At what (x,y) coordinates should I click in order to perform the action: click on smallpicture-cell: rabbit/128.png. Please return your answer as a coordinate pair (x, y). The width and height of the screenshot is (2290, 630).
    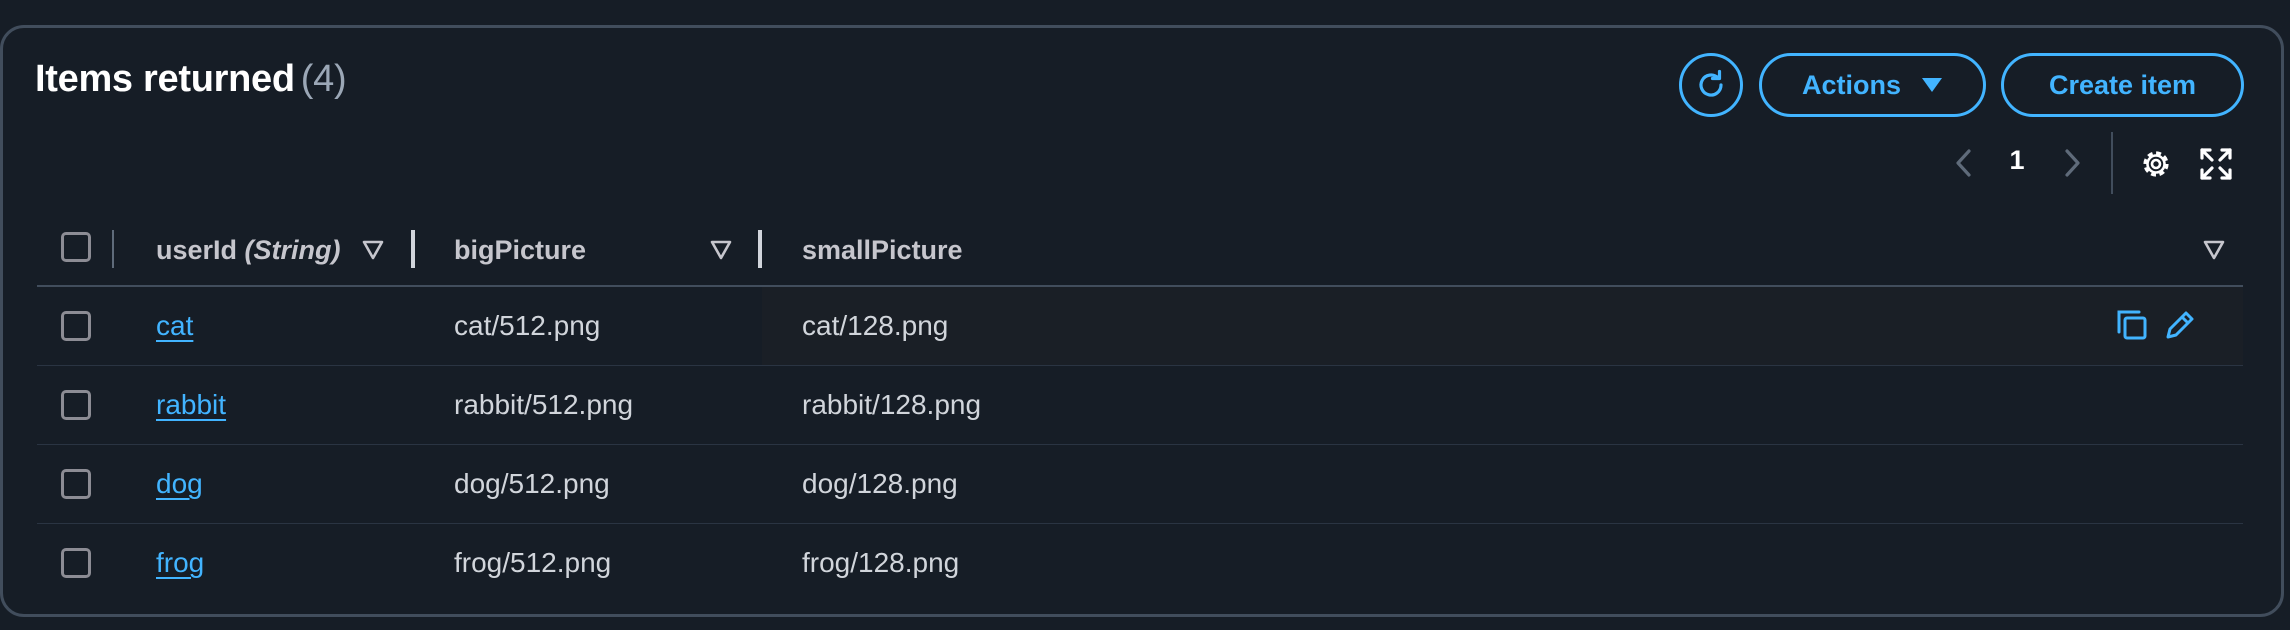
    Looking at the image, I should click on (892, 404).